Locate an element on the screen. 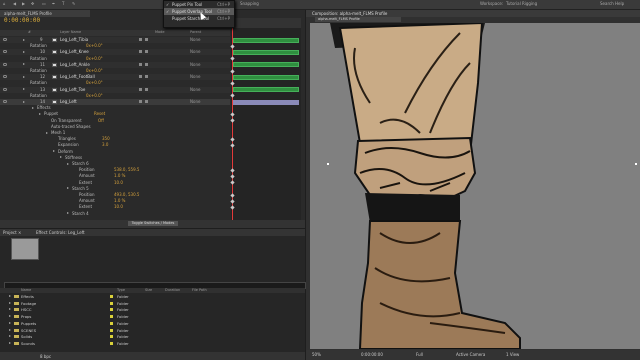 Image resolution: width=640 pixels, height=360 pixels. tab-project: Project × is located at coordinates (12, 232).